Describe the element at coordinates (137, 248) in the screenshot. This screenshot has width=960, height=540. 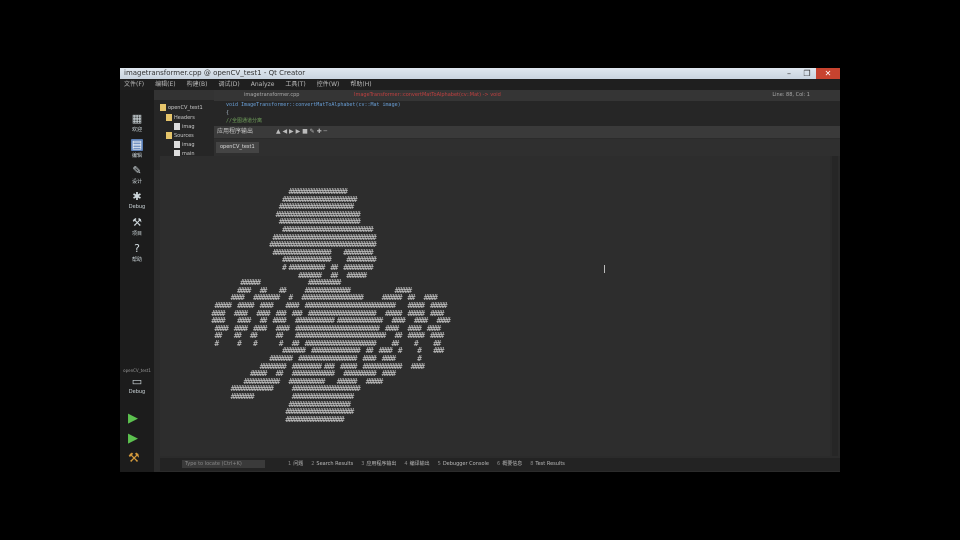
I see `help-icon: ?` at that location.